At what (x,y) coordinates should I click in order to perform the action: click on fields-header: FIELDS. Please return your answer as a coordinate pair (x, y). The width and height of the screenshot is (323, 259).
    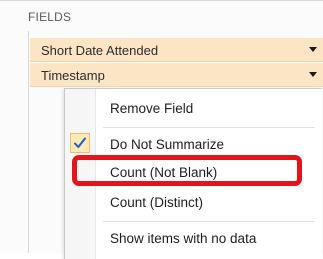
    Looking at the image, I should click on (50, 17).